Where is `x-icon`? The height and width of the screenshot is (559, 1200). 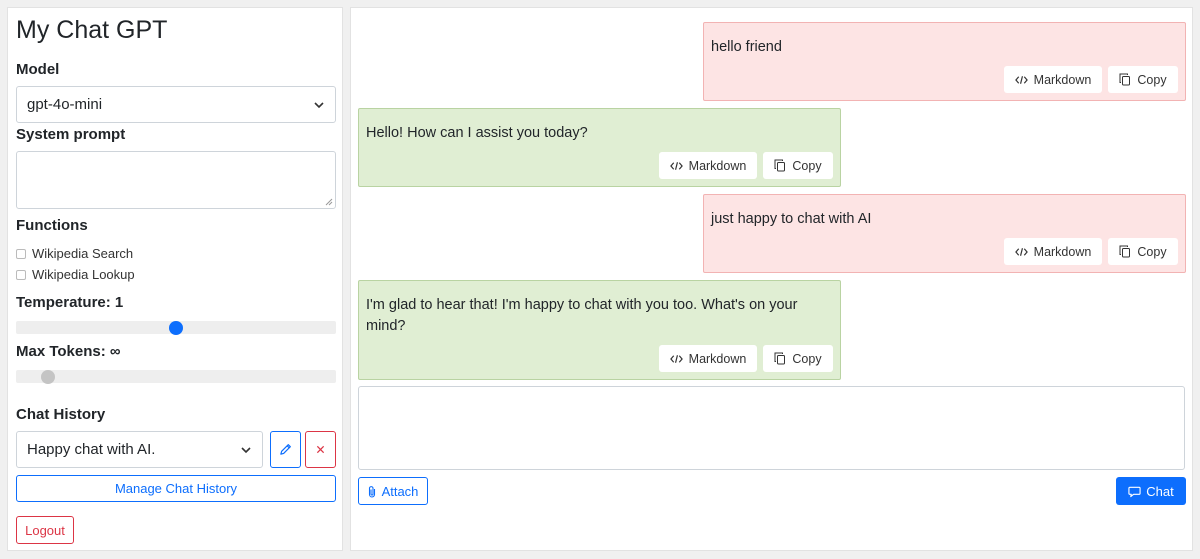 x-icon is located at coordinates (320, 449).